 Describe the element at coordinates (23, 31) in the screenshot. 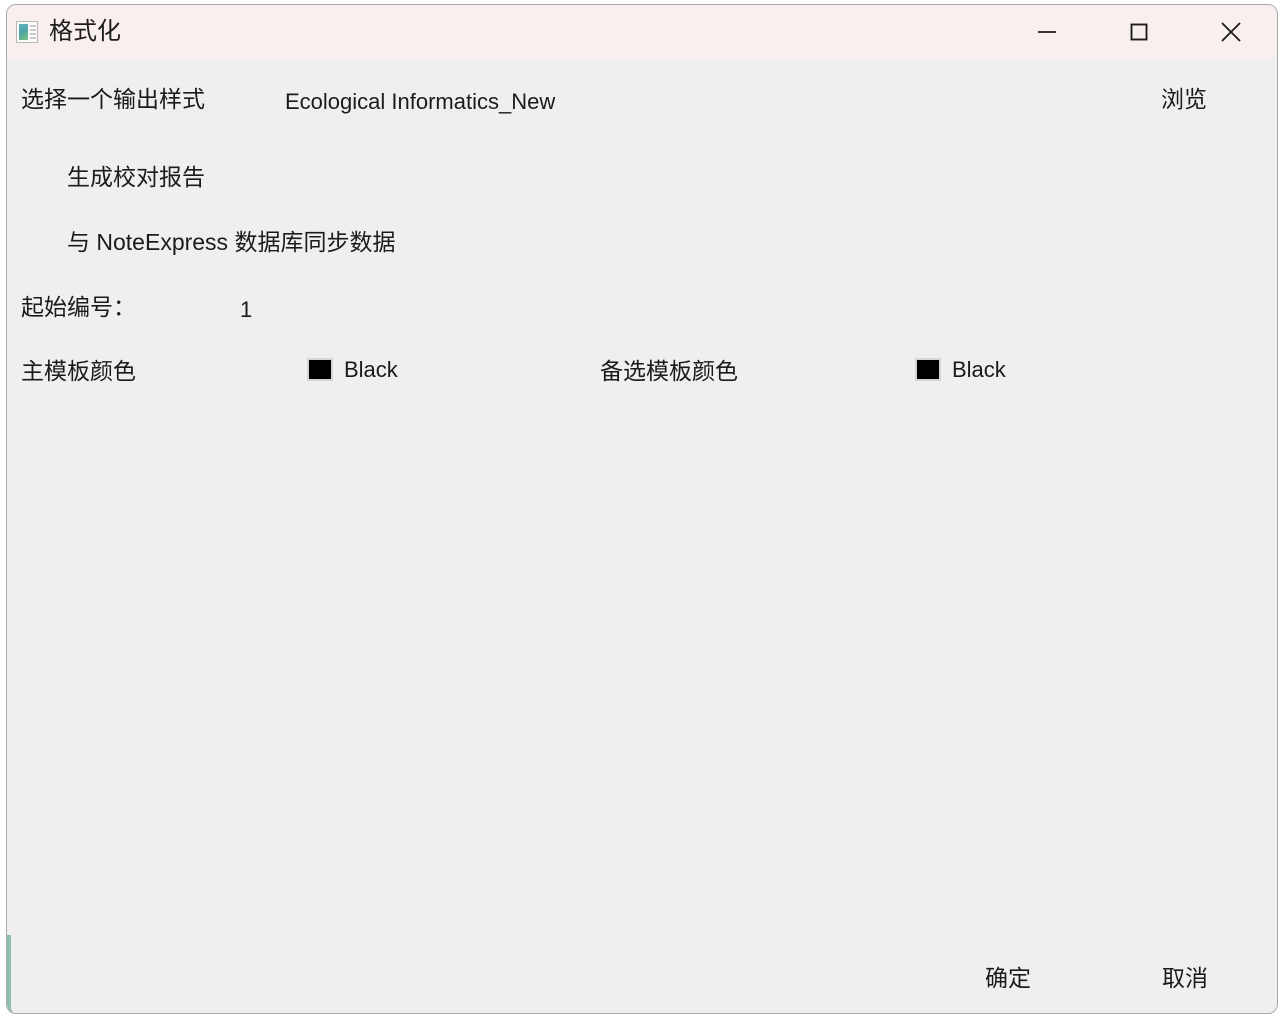

I see `icon-preview-pane` at that location.